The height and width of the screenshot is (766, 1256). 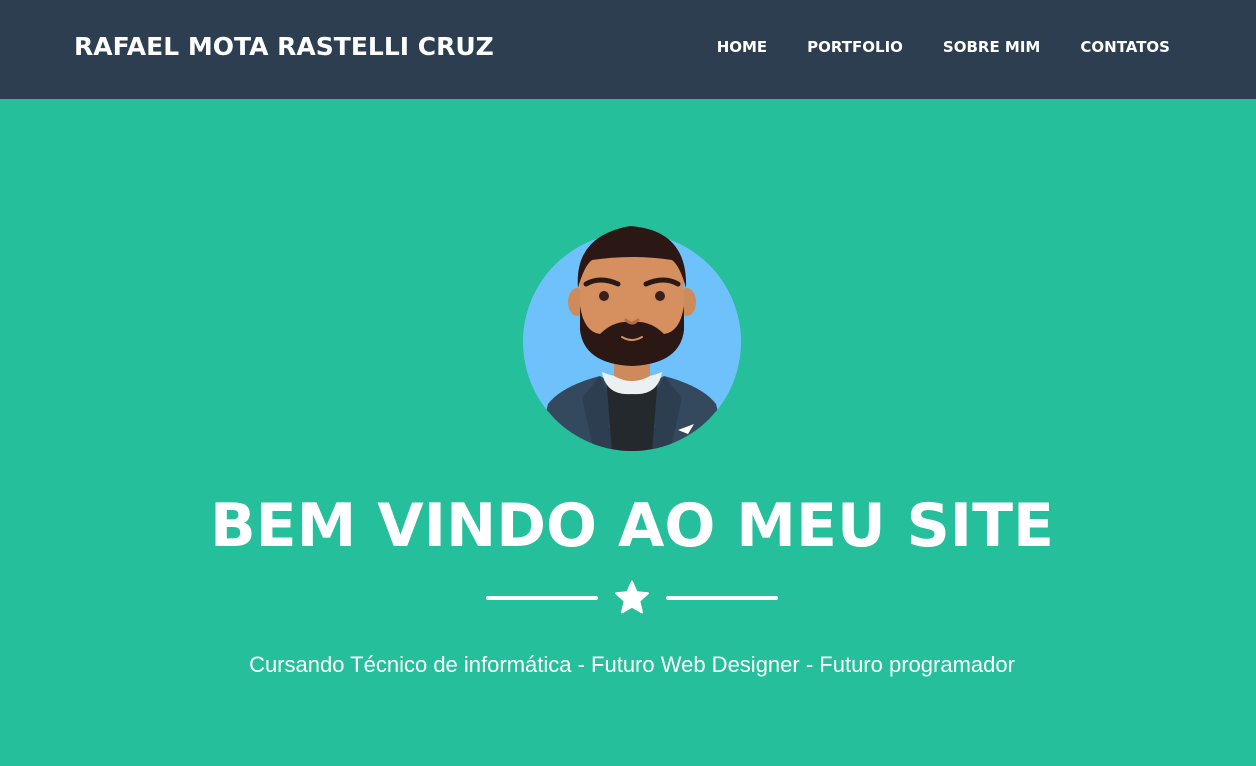 What do you see at coordinates (742, 47) in the screenshot?
I see `nav-link-home: HOME` at bounding box center [742, 47].